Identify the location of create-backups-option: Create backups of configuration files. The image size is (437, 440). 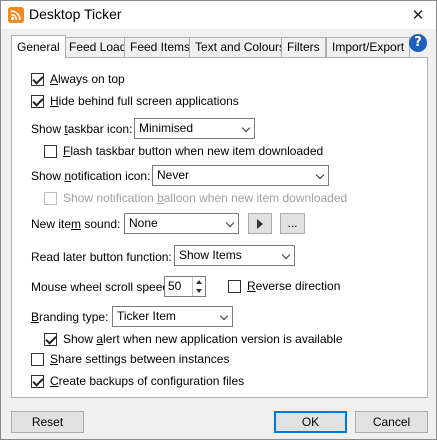
(137, 381).